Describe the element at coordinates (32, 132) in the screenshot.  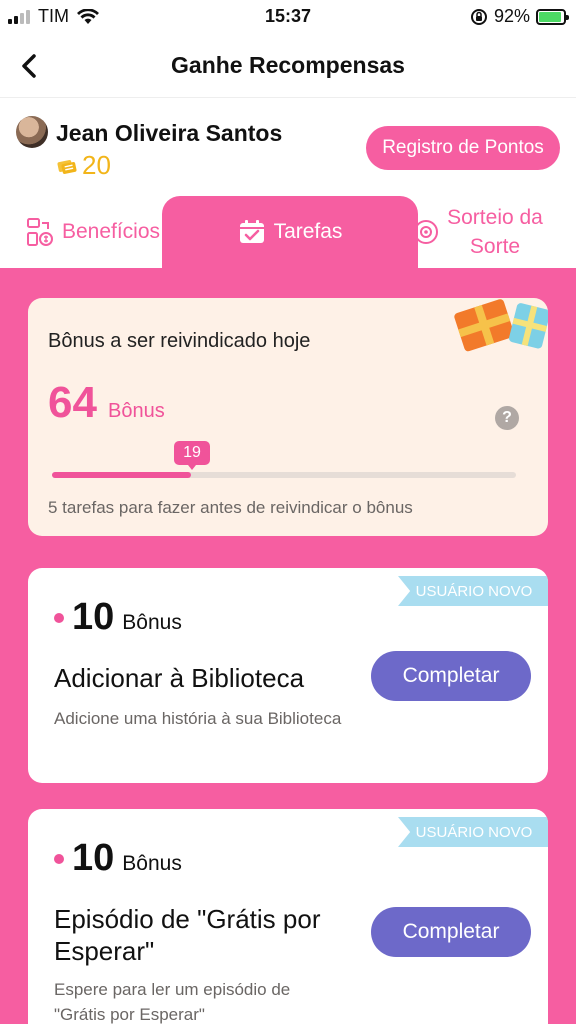
I see `avatar` at that location.